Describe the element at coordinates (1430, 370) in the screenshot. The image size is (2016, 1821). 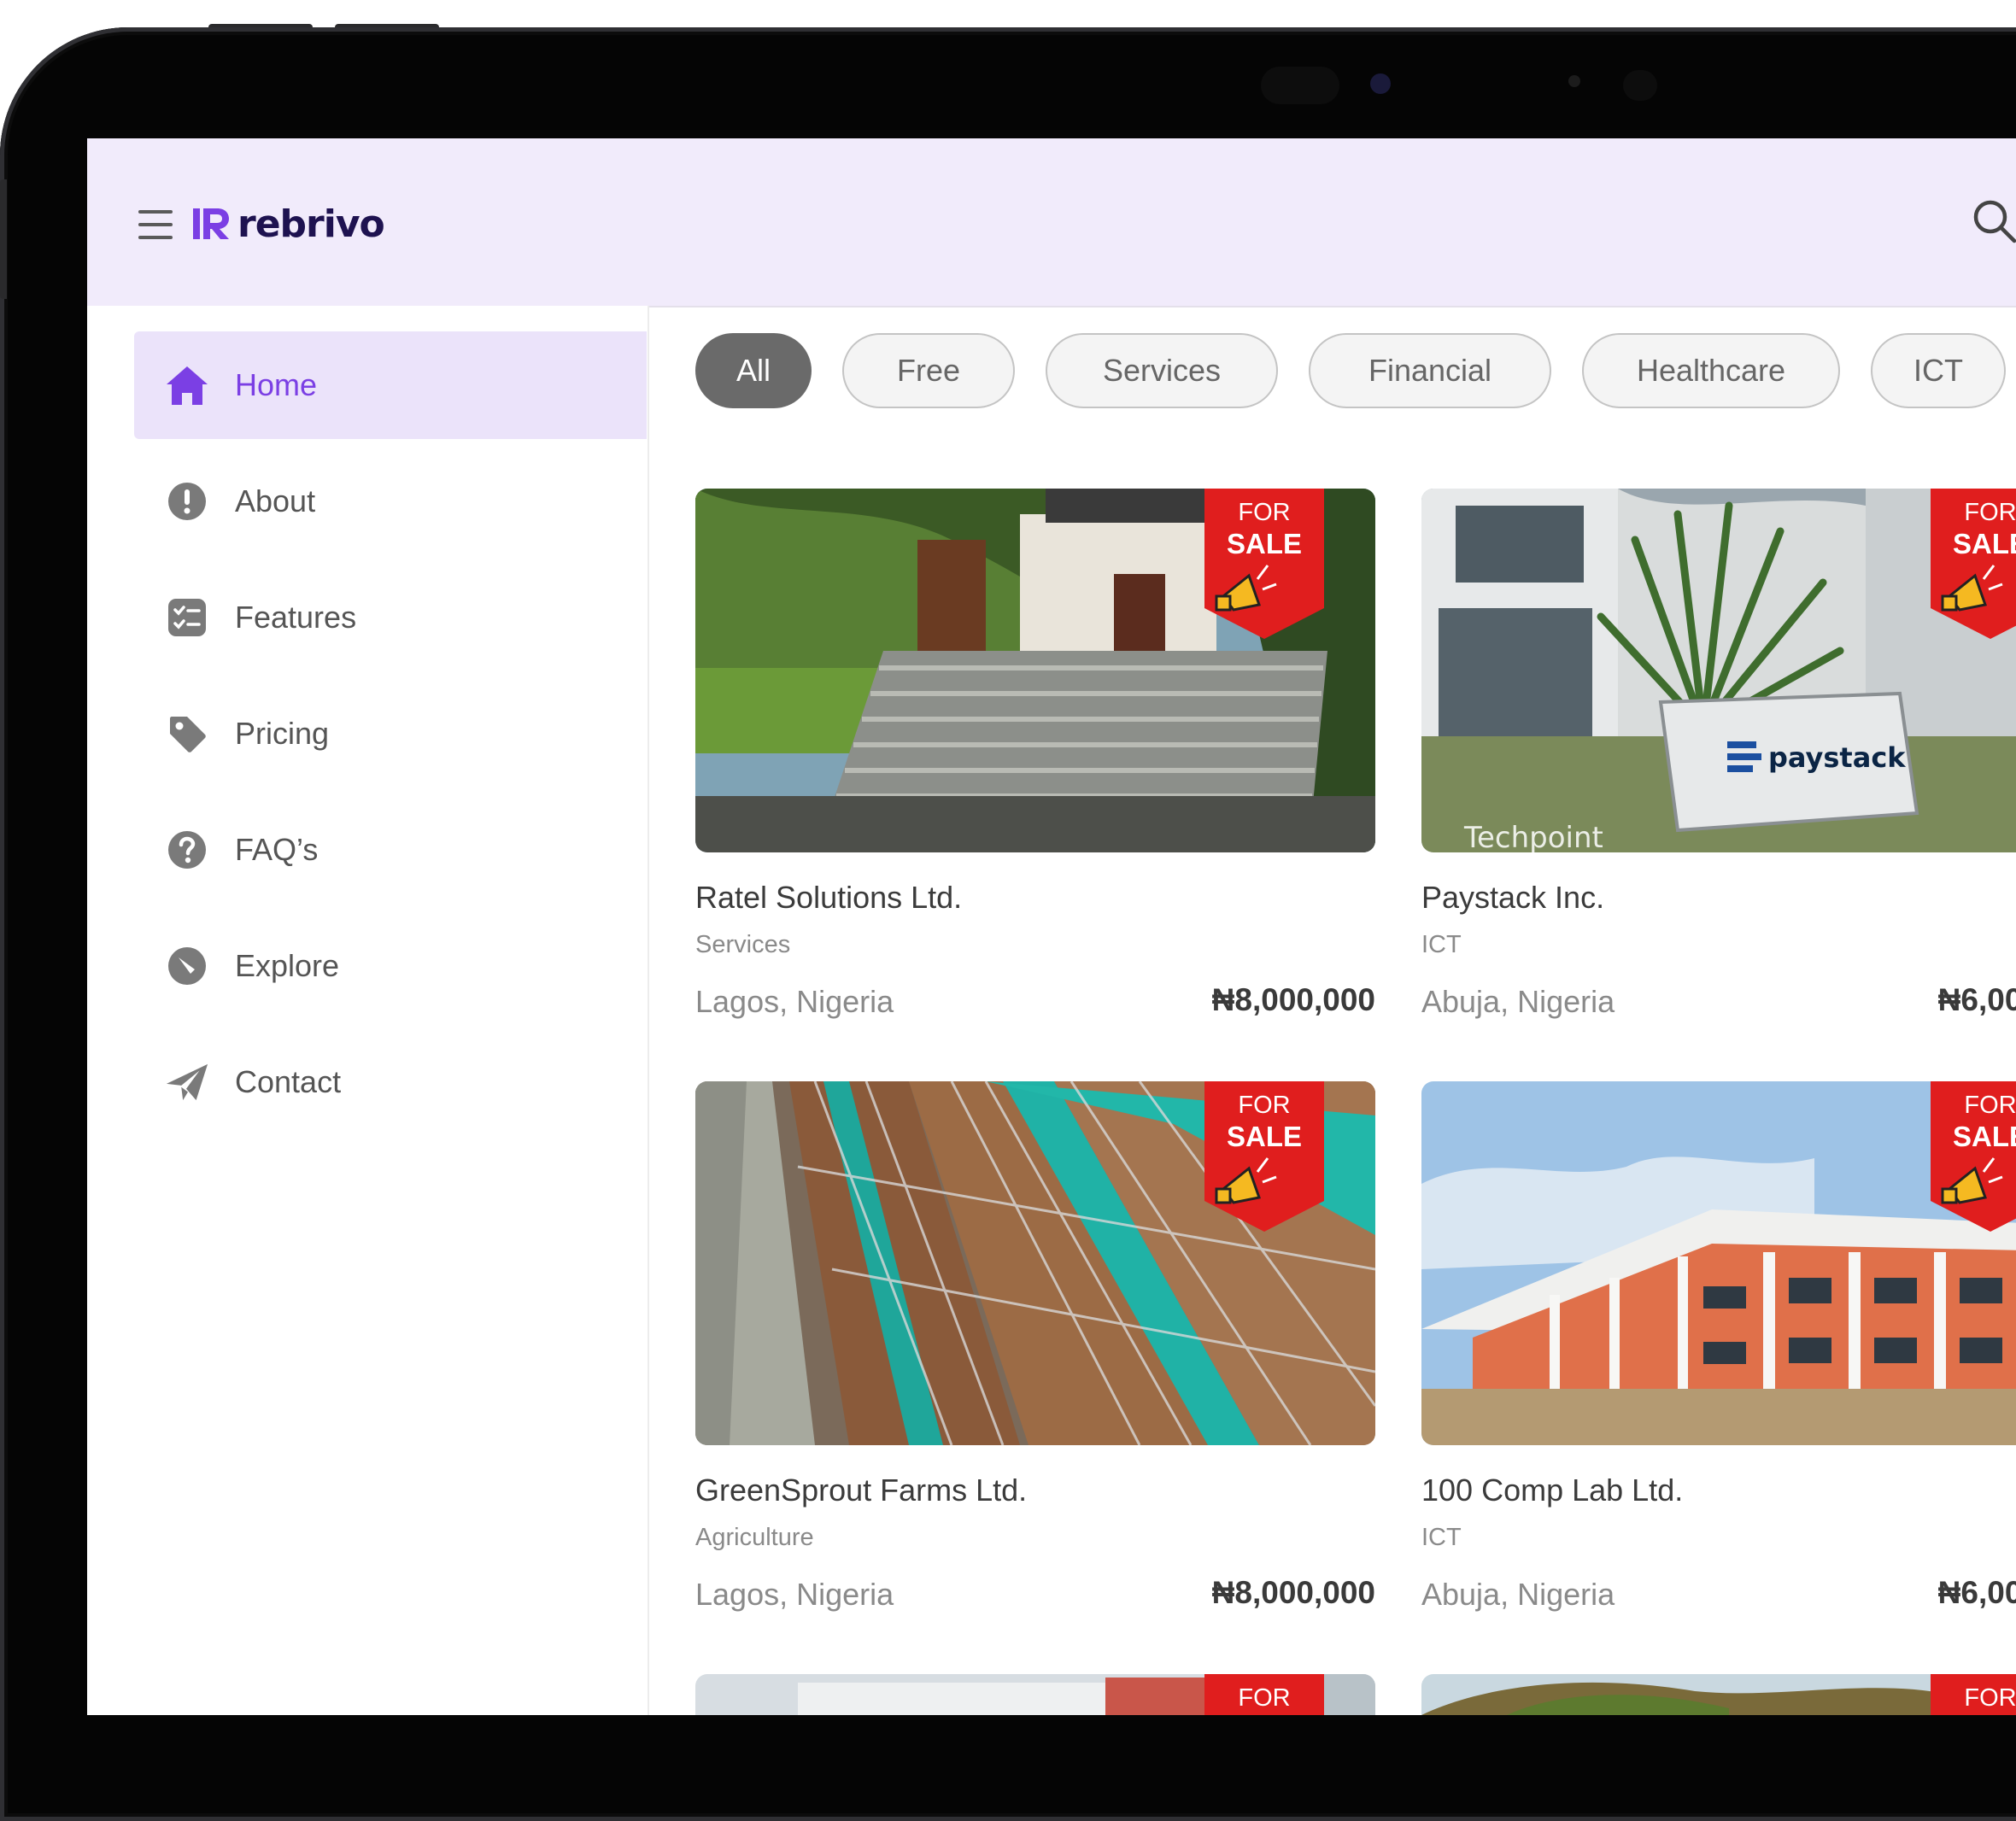
I see `filter-chip-financial: Financial` at that location.